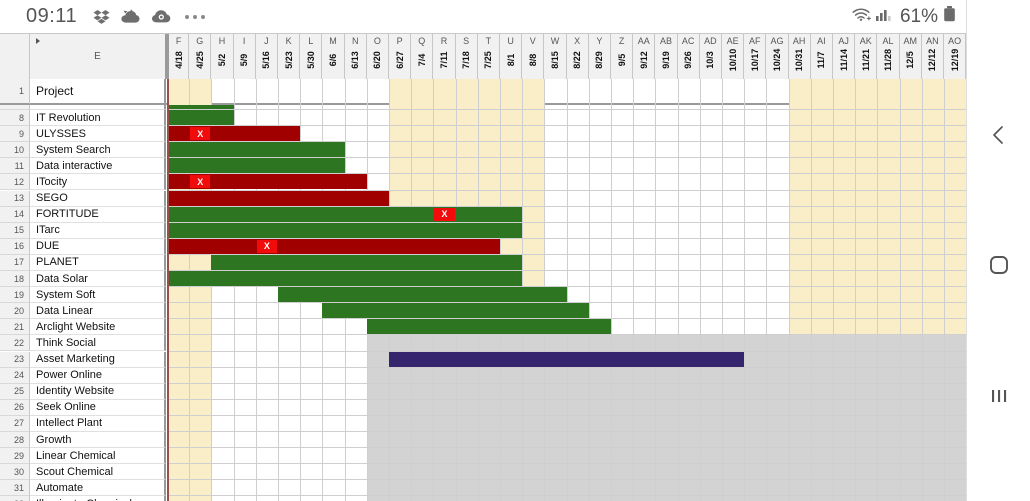  I want to click on row-number-23: 23, so click(15, 359).